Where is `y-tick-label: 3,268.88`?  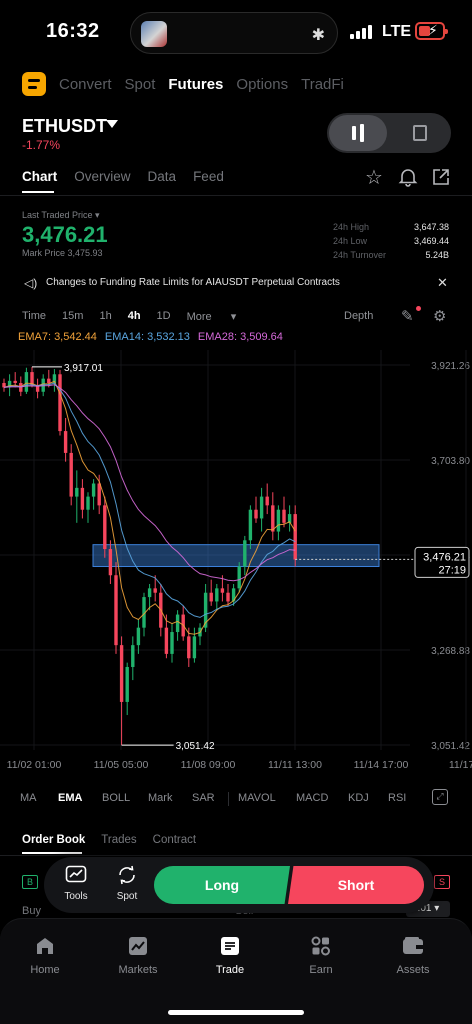
y-tick-label: 3,268.88 is located at coordinates (450, 651).